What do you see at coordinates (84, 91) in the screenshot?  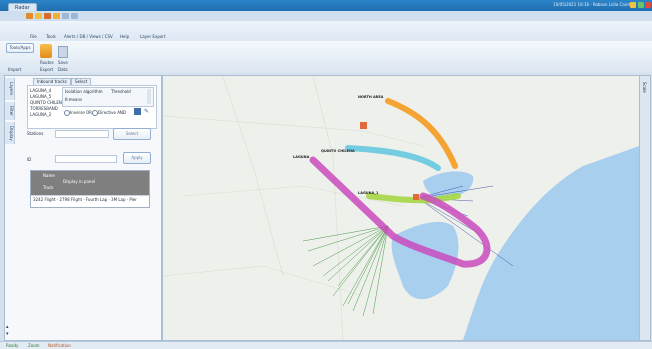 I see `algorithm-header: Isolation algorithm` at bounding box center [84, 91].